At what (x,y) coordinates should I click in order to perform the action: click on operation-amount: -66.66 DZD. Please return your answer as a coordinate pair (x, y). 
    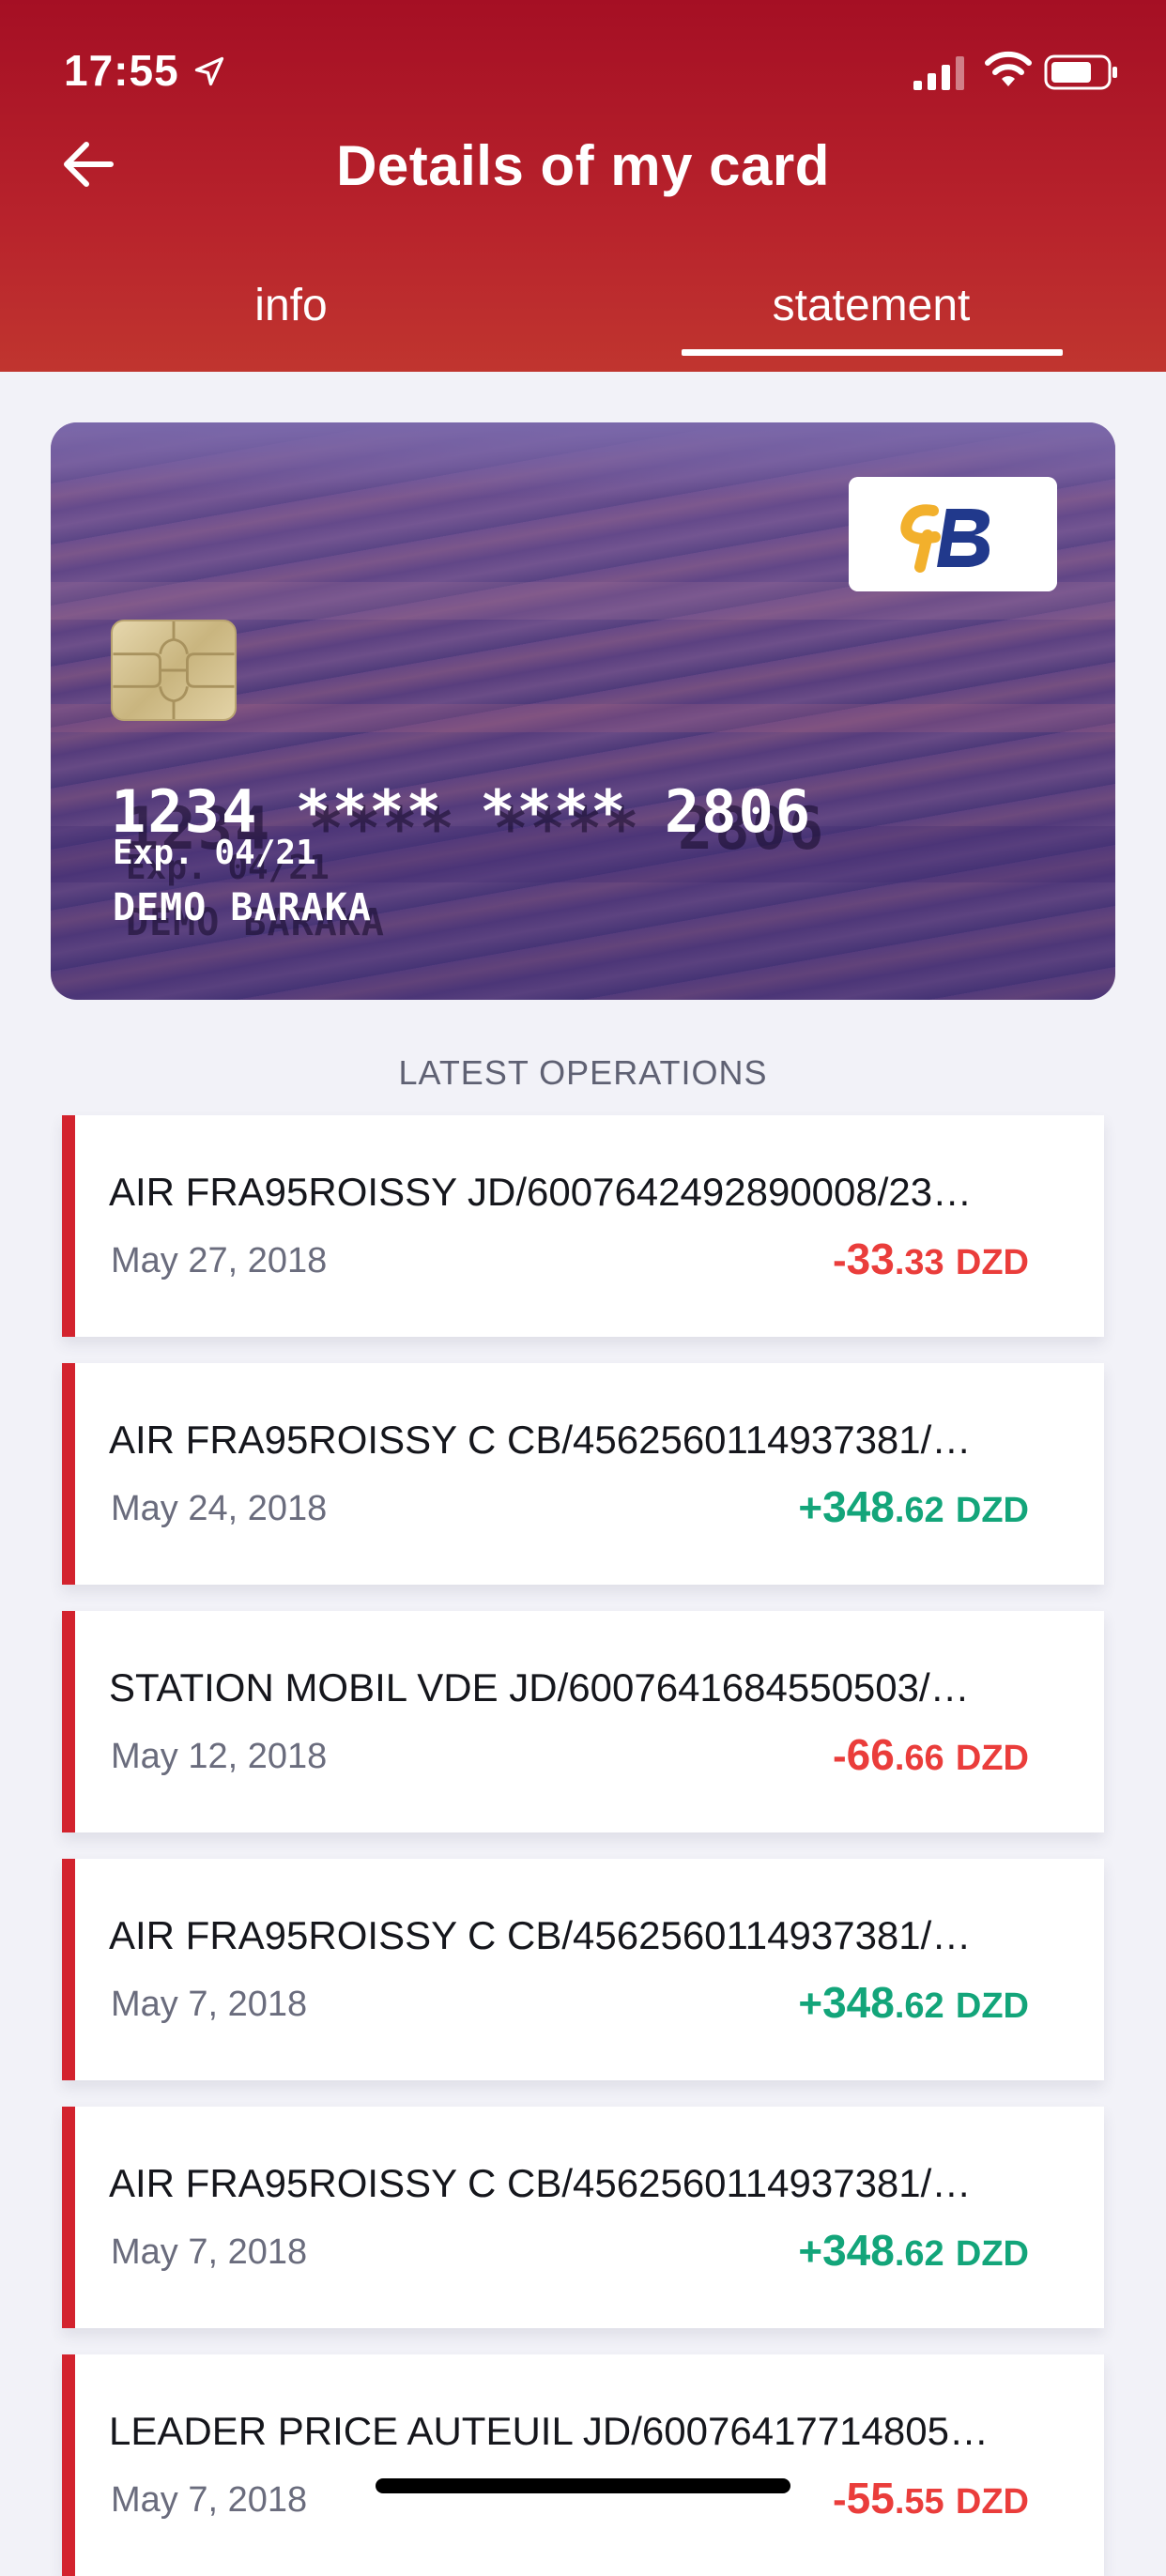
    Looking at the image, I should click on (931, 1755).